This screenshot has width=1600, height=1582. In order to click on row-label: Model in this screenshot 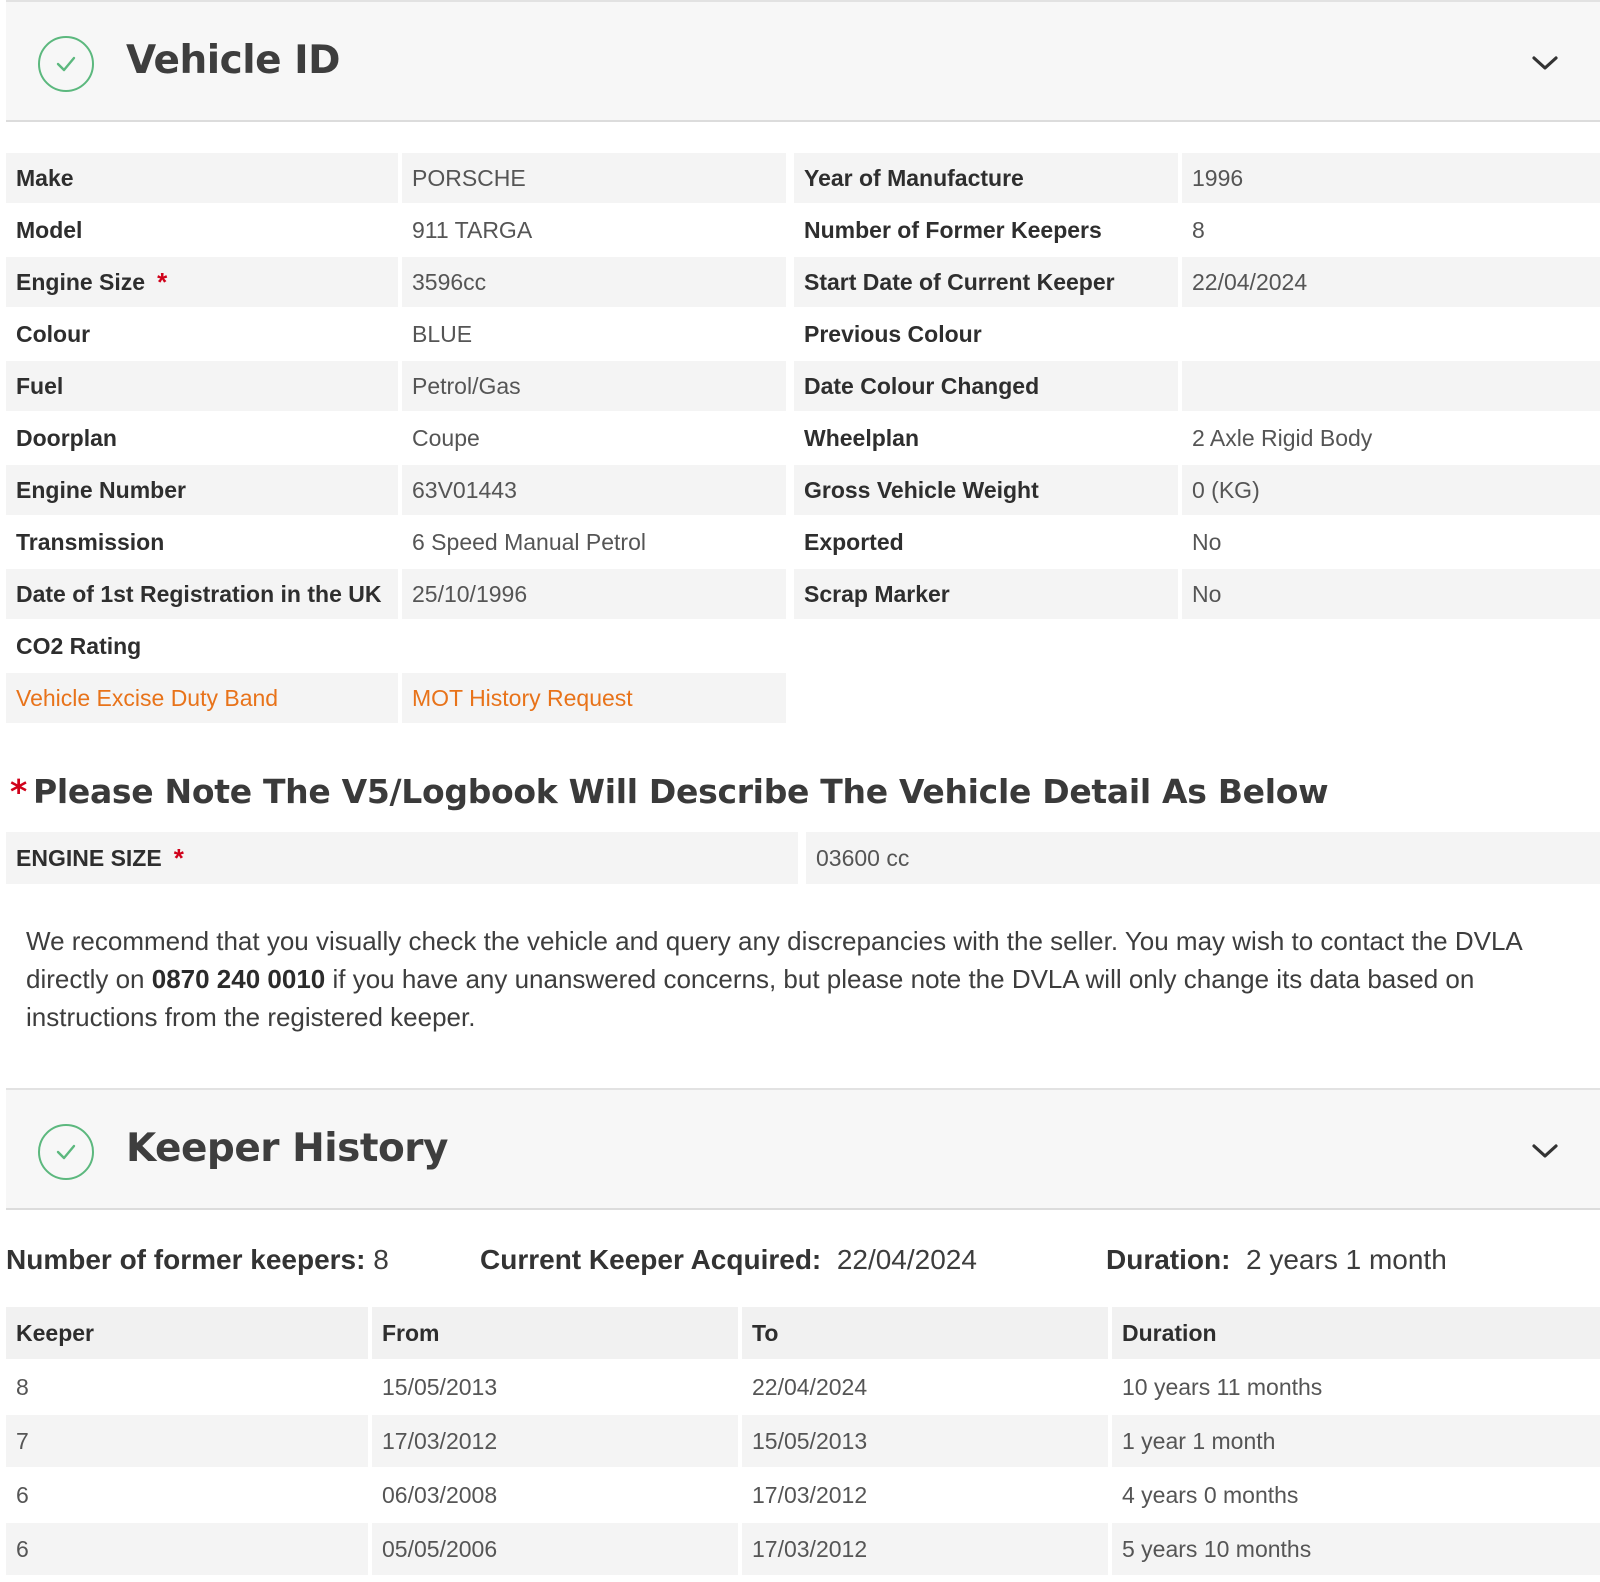, I will do `click(49, 229)`.